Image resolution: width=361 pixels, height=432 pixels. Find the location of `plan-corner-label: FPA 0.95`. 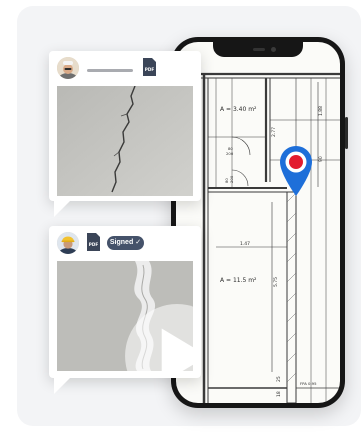

plan-corner-label: FPA 0.95 is located at coordinates (308, 383).